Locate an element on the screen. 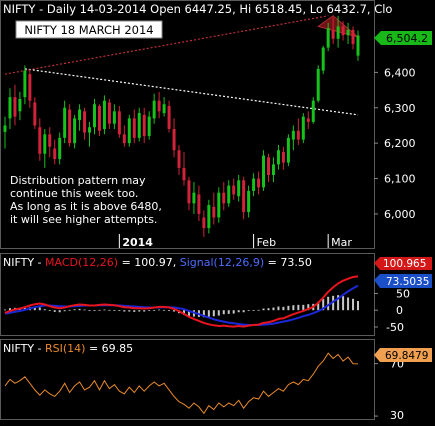  macd-y-tick-label: 50 is located at coordinates (403, 293).